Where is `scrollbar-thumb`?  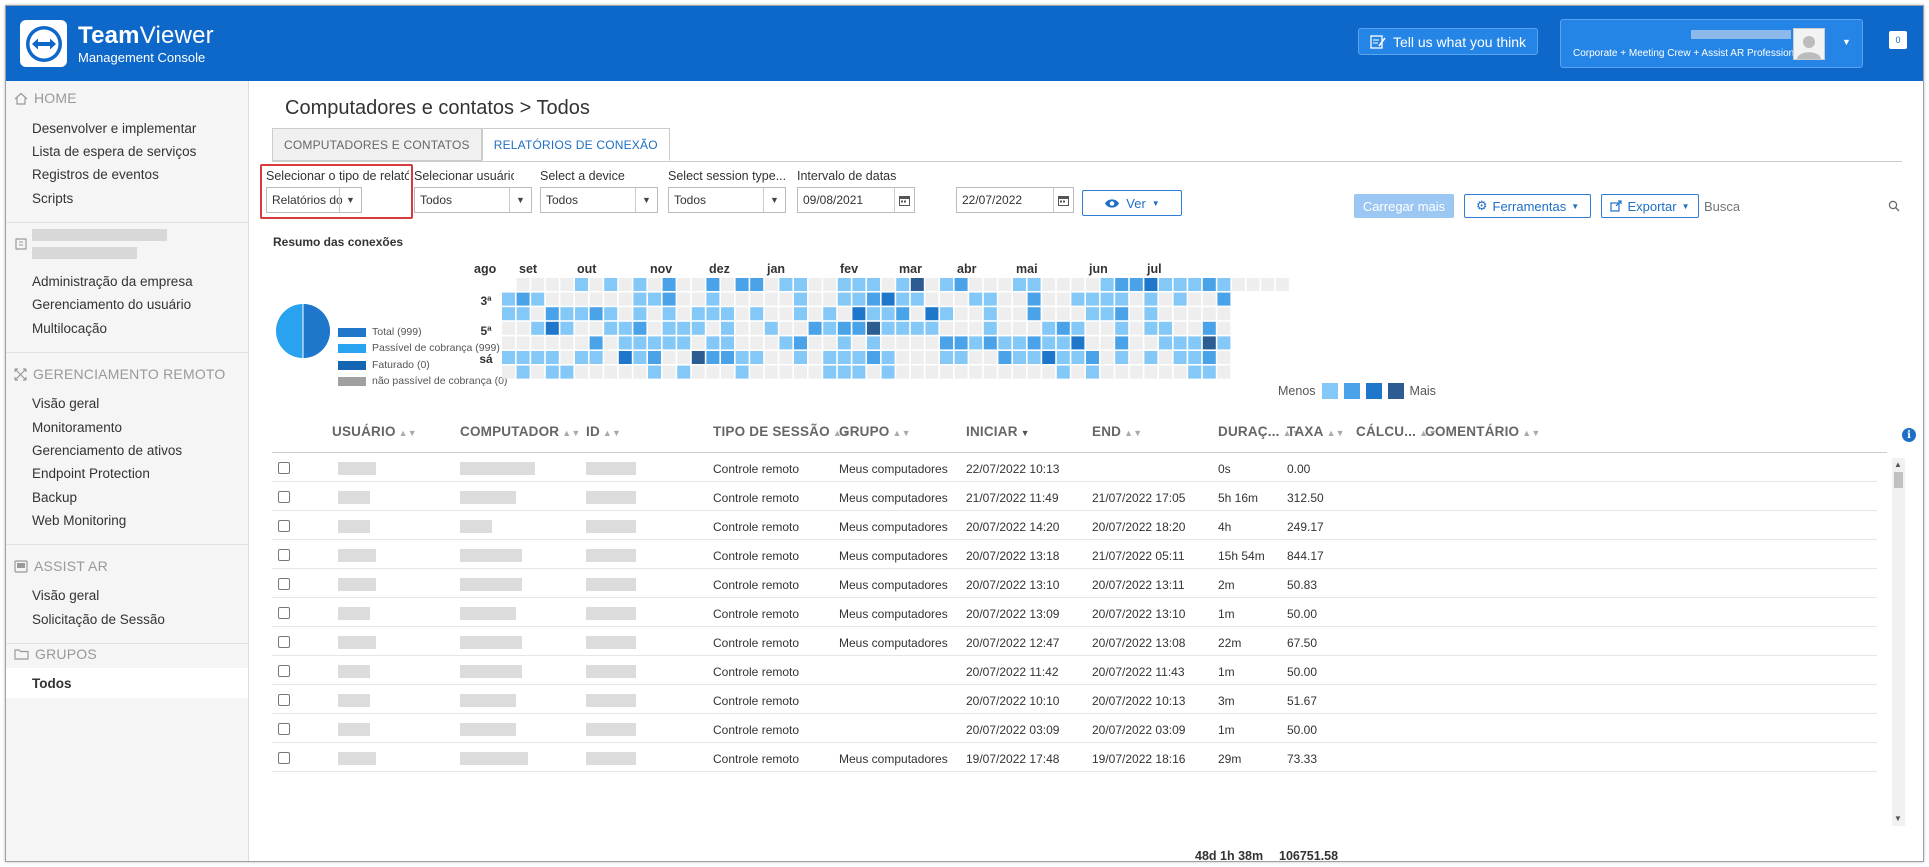
scrollbar-thumb is located at coordinates (1898, 480).